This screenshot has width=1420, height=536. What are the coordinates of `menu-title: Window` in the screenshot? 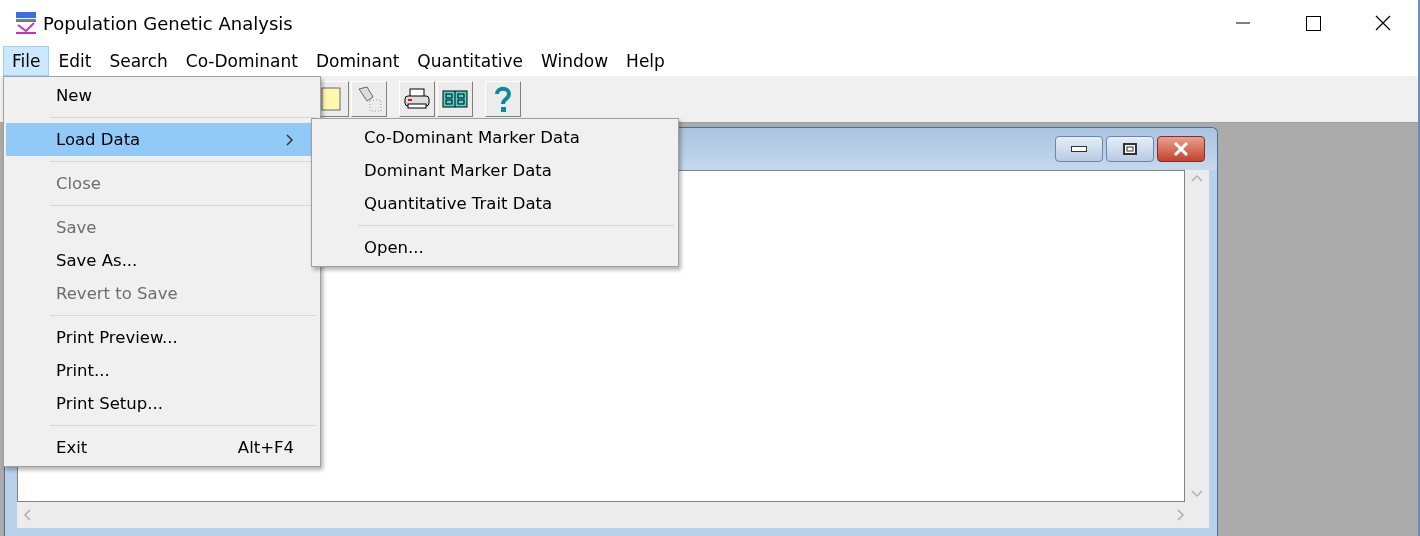 It's located at (575, 61).